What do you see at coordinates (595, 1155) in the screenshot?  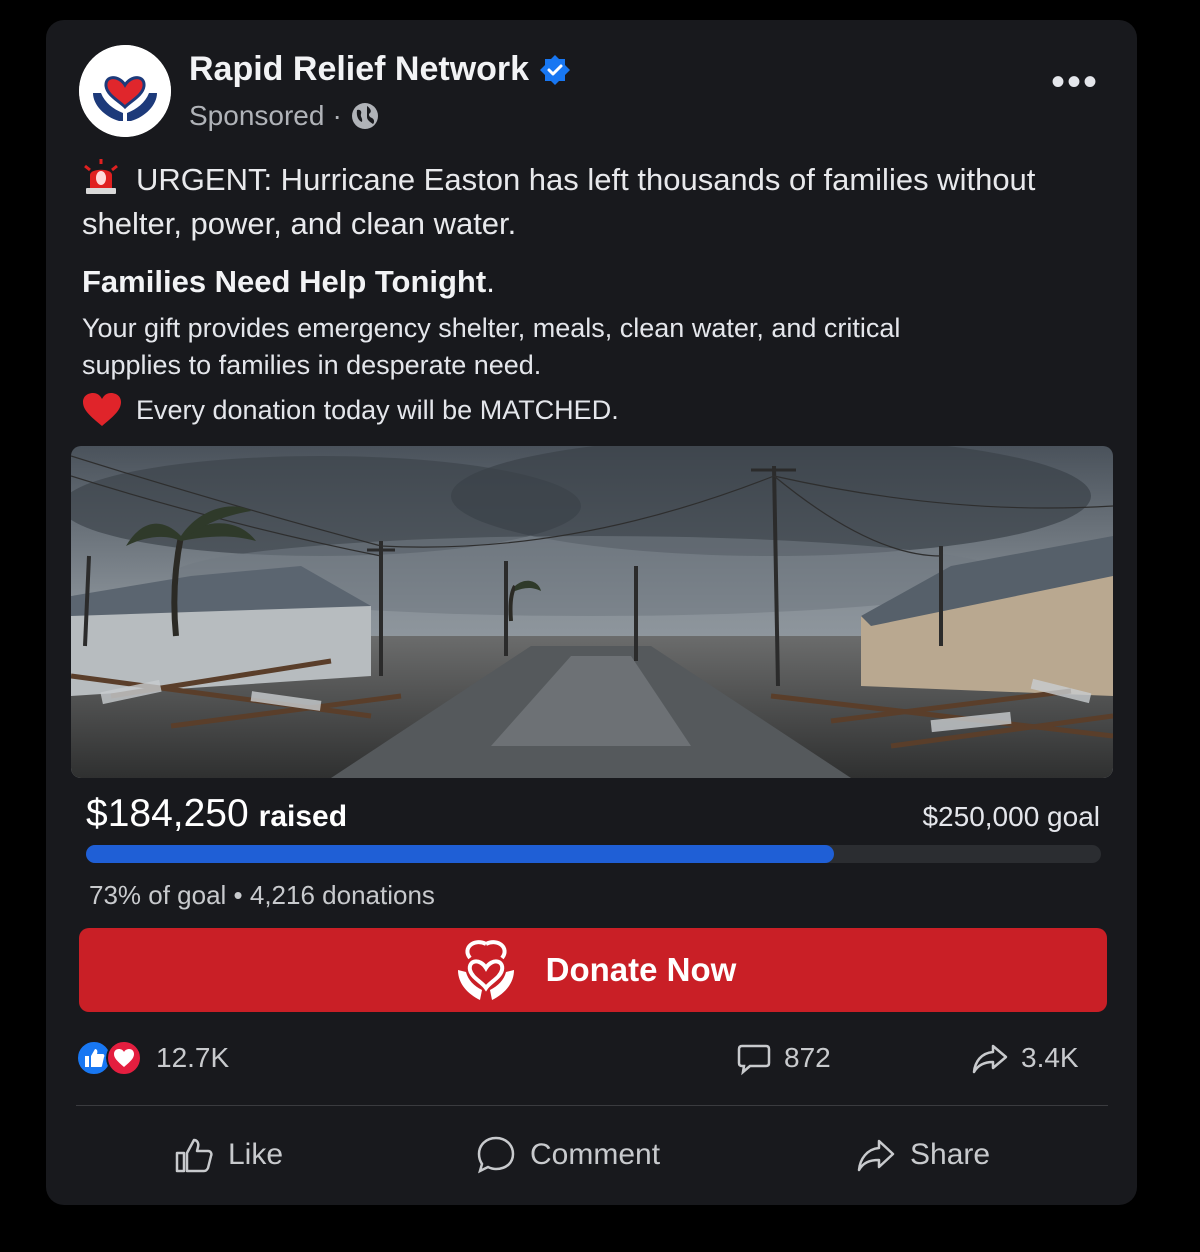 I see `comment-label: Comment` at bounding box center [595, 1155].